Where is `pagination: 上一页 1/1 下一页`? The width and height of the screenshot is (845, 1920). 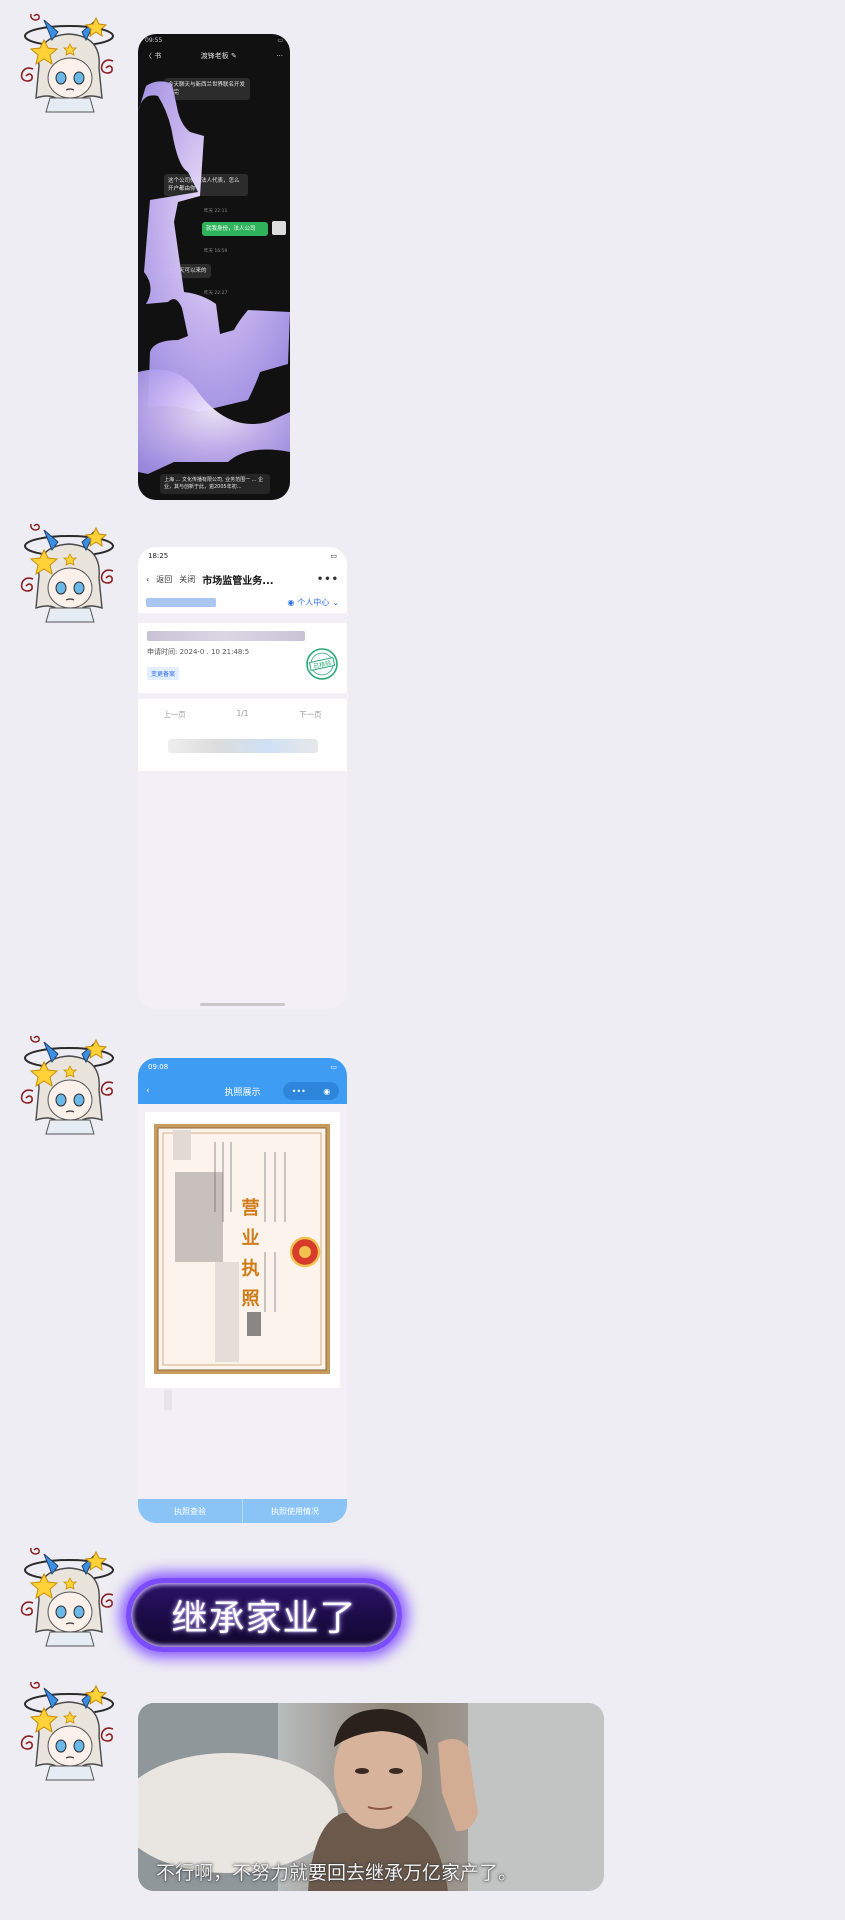 pagination: 上一页 1/1 下一页 is located at coordinates (242, 735).